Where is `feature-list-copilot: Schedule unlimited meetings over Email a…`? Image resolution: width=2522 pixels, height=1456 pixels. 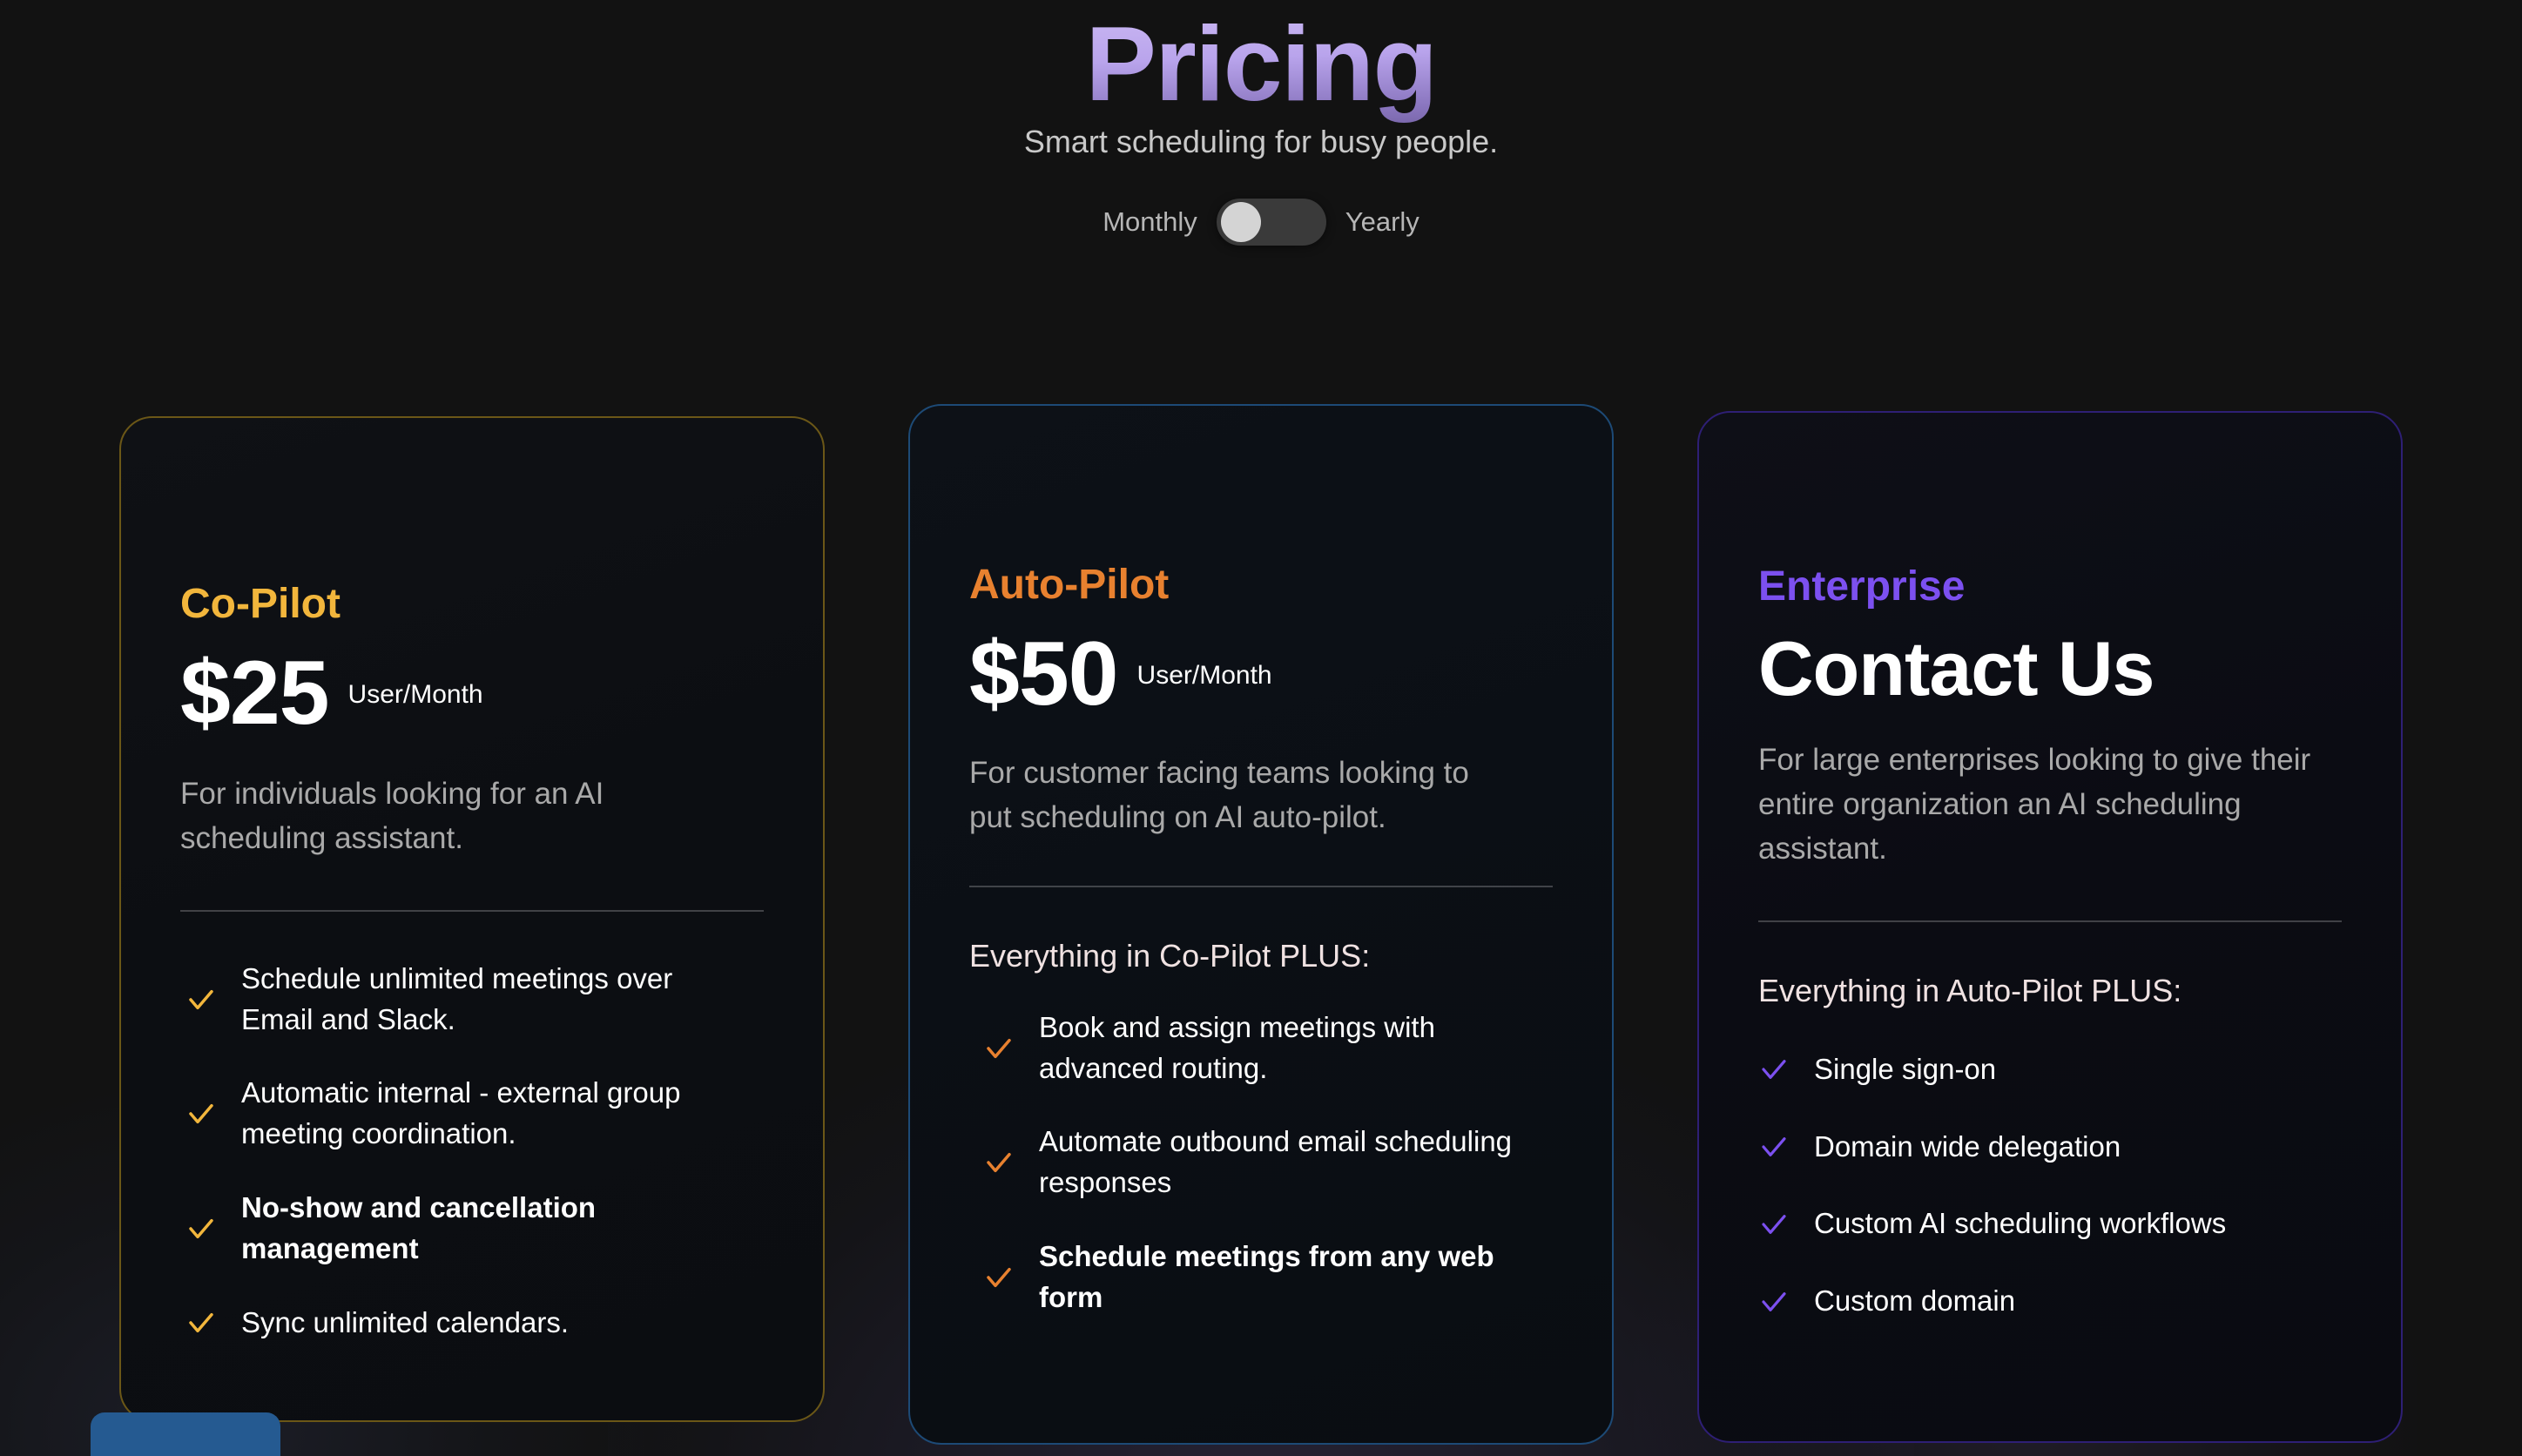 feature-list-copilot: Schedule unlimited meetings over Email a… is located at coordinates (472, 1151).